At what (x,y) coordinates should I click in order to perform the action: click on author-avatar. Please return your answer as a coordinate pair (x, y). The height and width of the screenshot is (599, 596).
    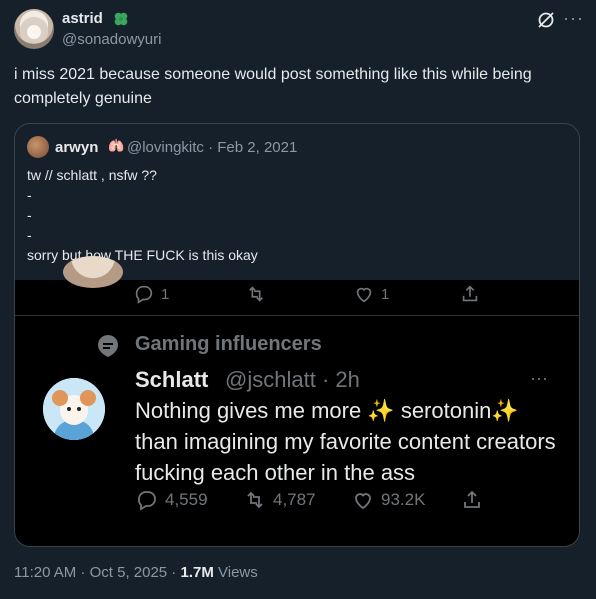
    Looking at the image, I should click on (34, 29).